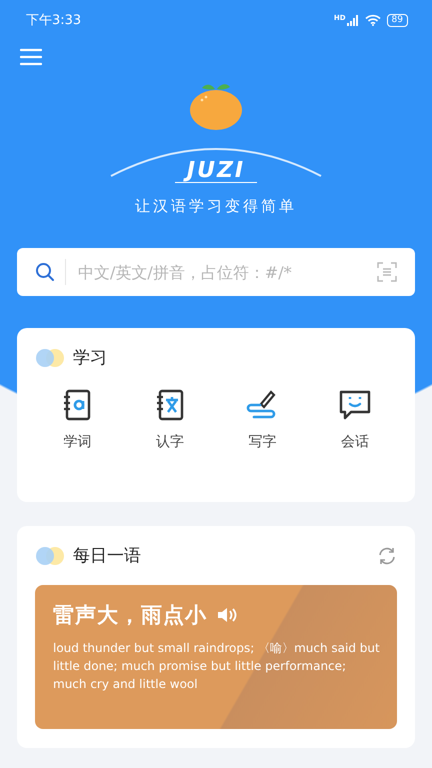 The height and width of the screenshot is (768, 432). Describe the element at coordinates (45, 272) in the screenshot. I see `search-icon` at that location.